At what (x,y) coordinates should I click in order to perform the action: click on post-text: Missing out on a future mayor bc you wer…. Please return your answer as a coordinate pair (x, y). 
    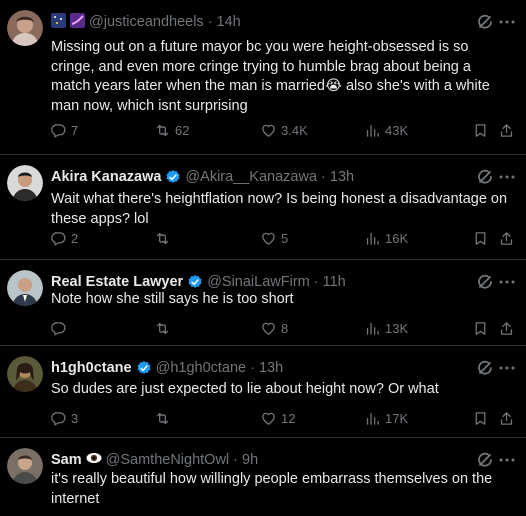
    Looking at the image, I should click on (270, 76).